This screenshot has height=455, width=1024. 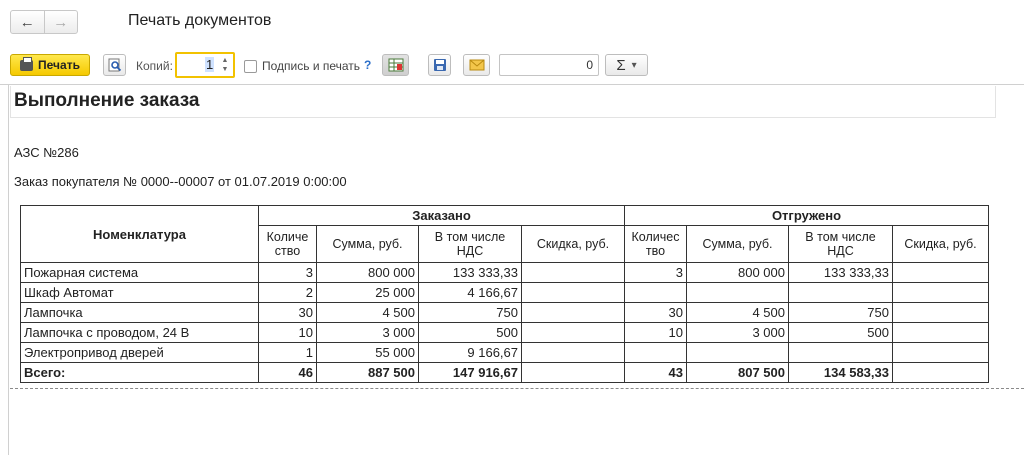 I want to click on table-row: Электропривод дверей 1 55 000 9 166,67, so click(x=504, y=352).